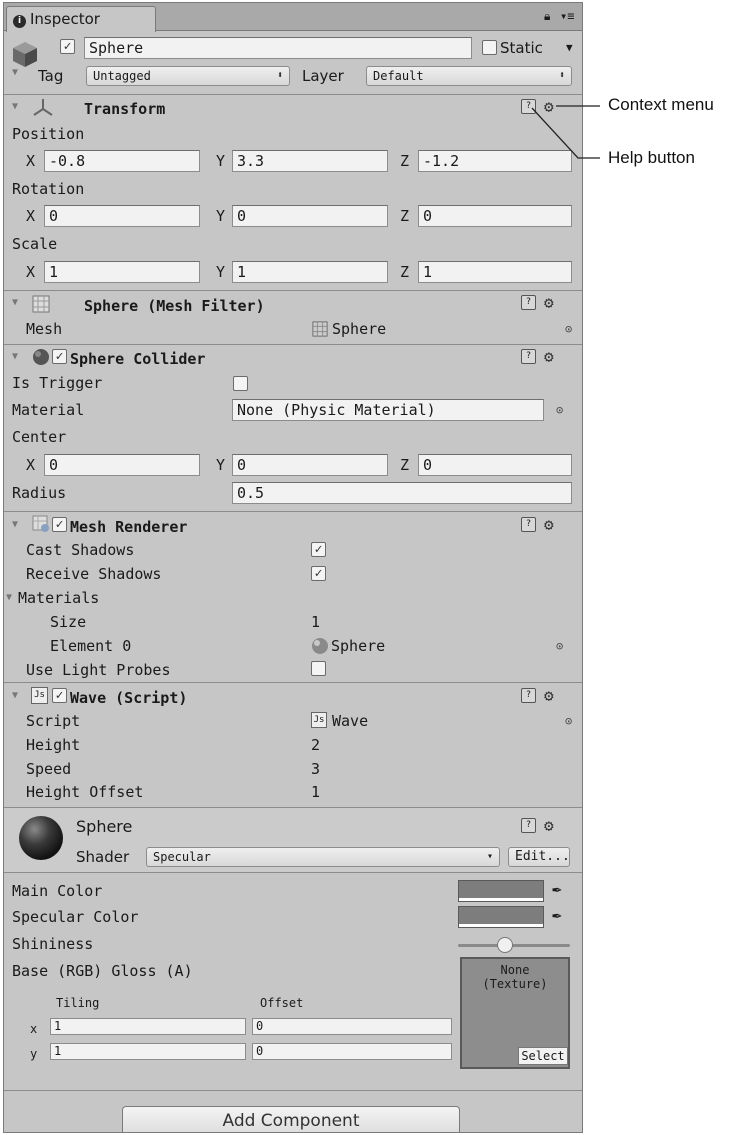  What do you see at coordinates (34, 1054) in the screenshot?
I see `tiling-y-label: y` at bounding box center [34, 1054].